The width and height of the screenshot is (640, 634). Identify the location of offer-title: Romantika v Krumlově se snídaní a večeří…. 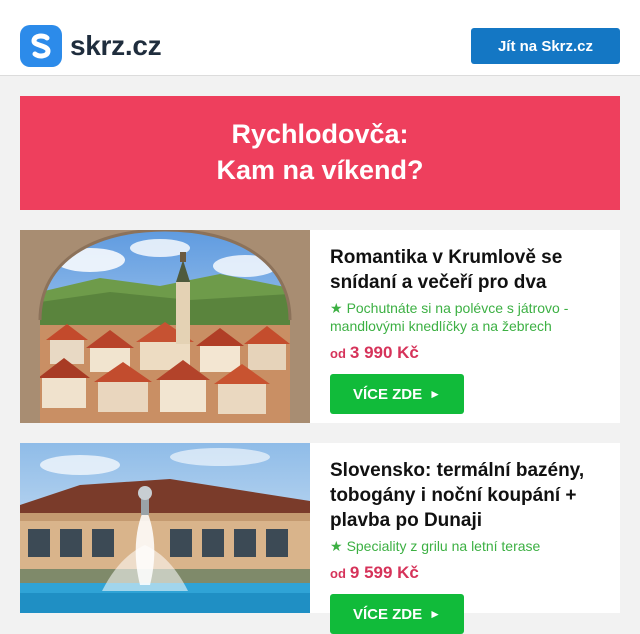
(470, 270).